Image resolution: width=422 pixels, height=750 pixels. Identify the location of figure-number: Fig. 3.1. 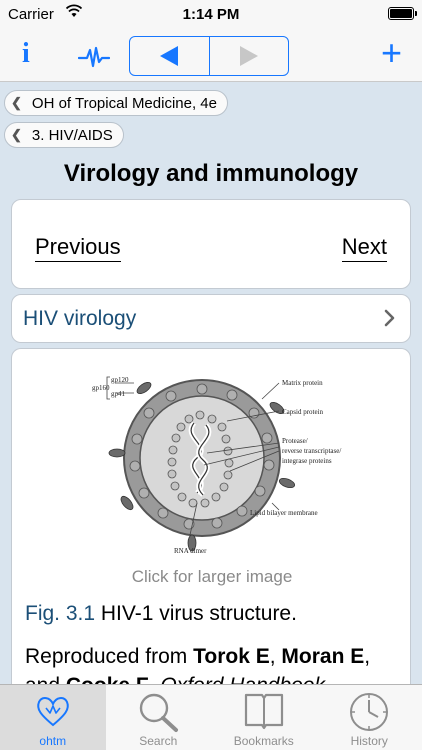
(60, 613).